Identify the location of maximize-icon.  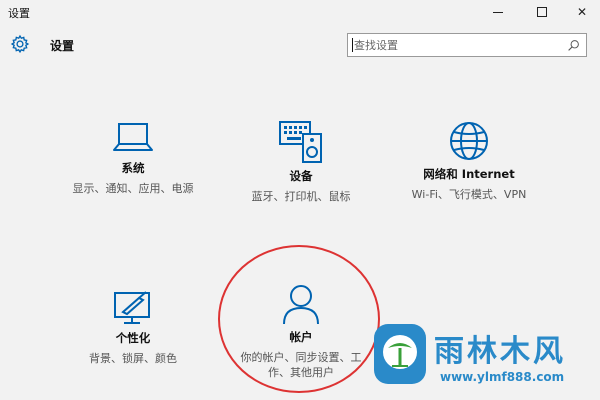
(542, 12).